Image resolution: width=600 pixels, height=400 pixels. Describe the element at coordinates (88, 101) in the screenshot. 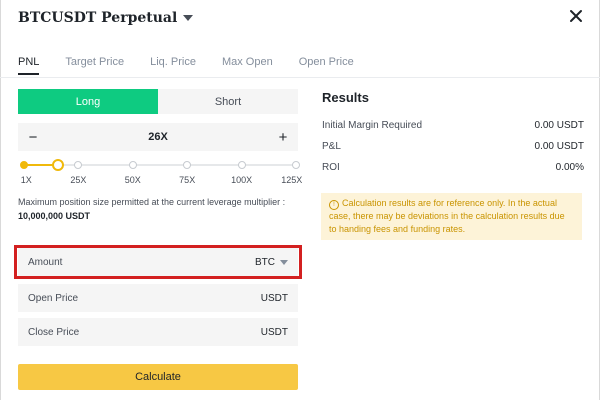

I see `long-button: Long` at that location.